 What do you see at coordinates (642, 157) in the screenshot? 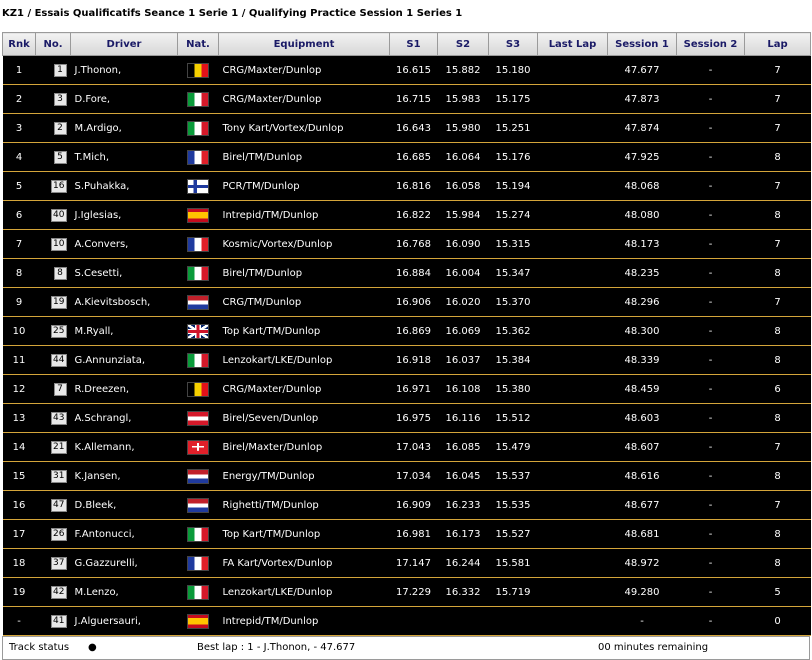
I see `session-1-cell: 47.925` at bounding box center [642, 157].